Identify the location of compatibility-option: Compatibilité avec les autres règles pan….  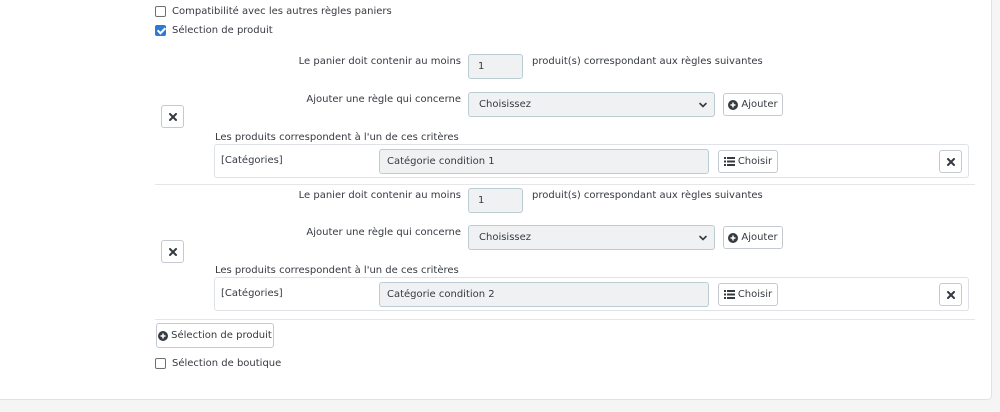
(273, 11).